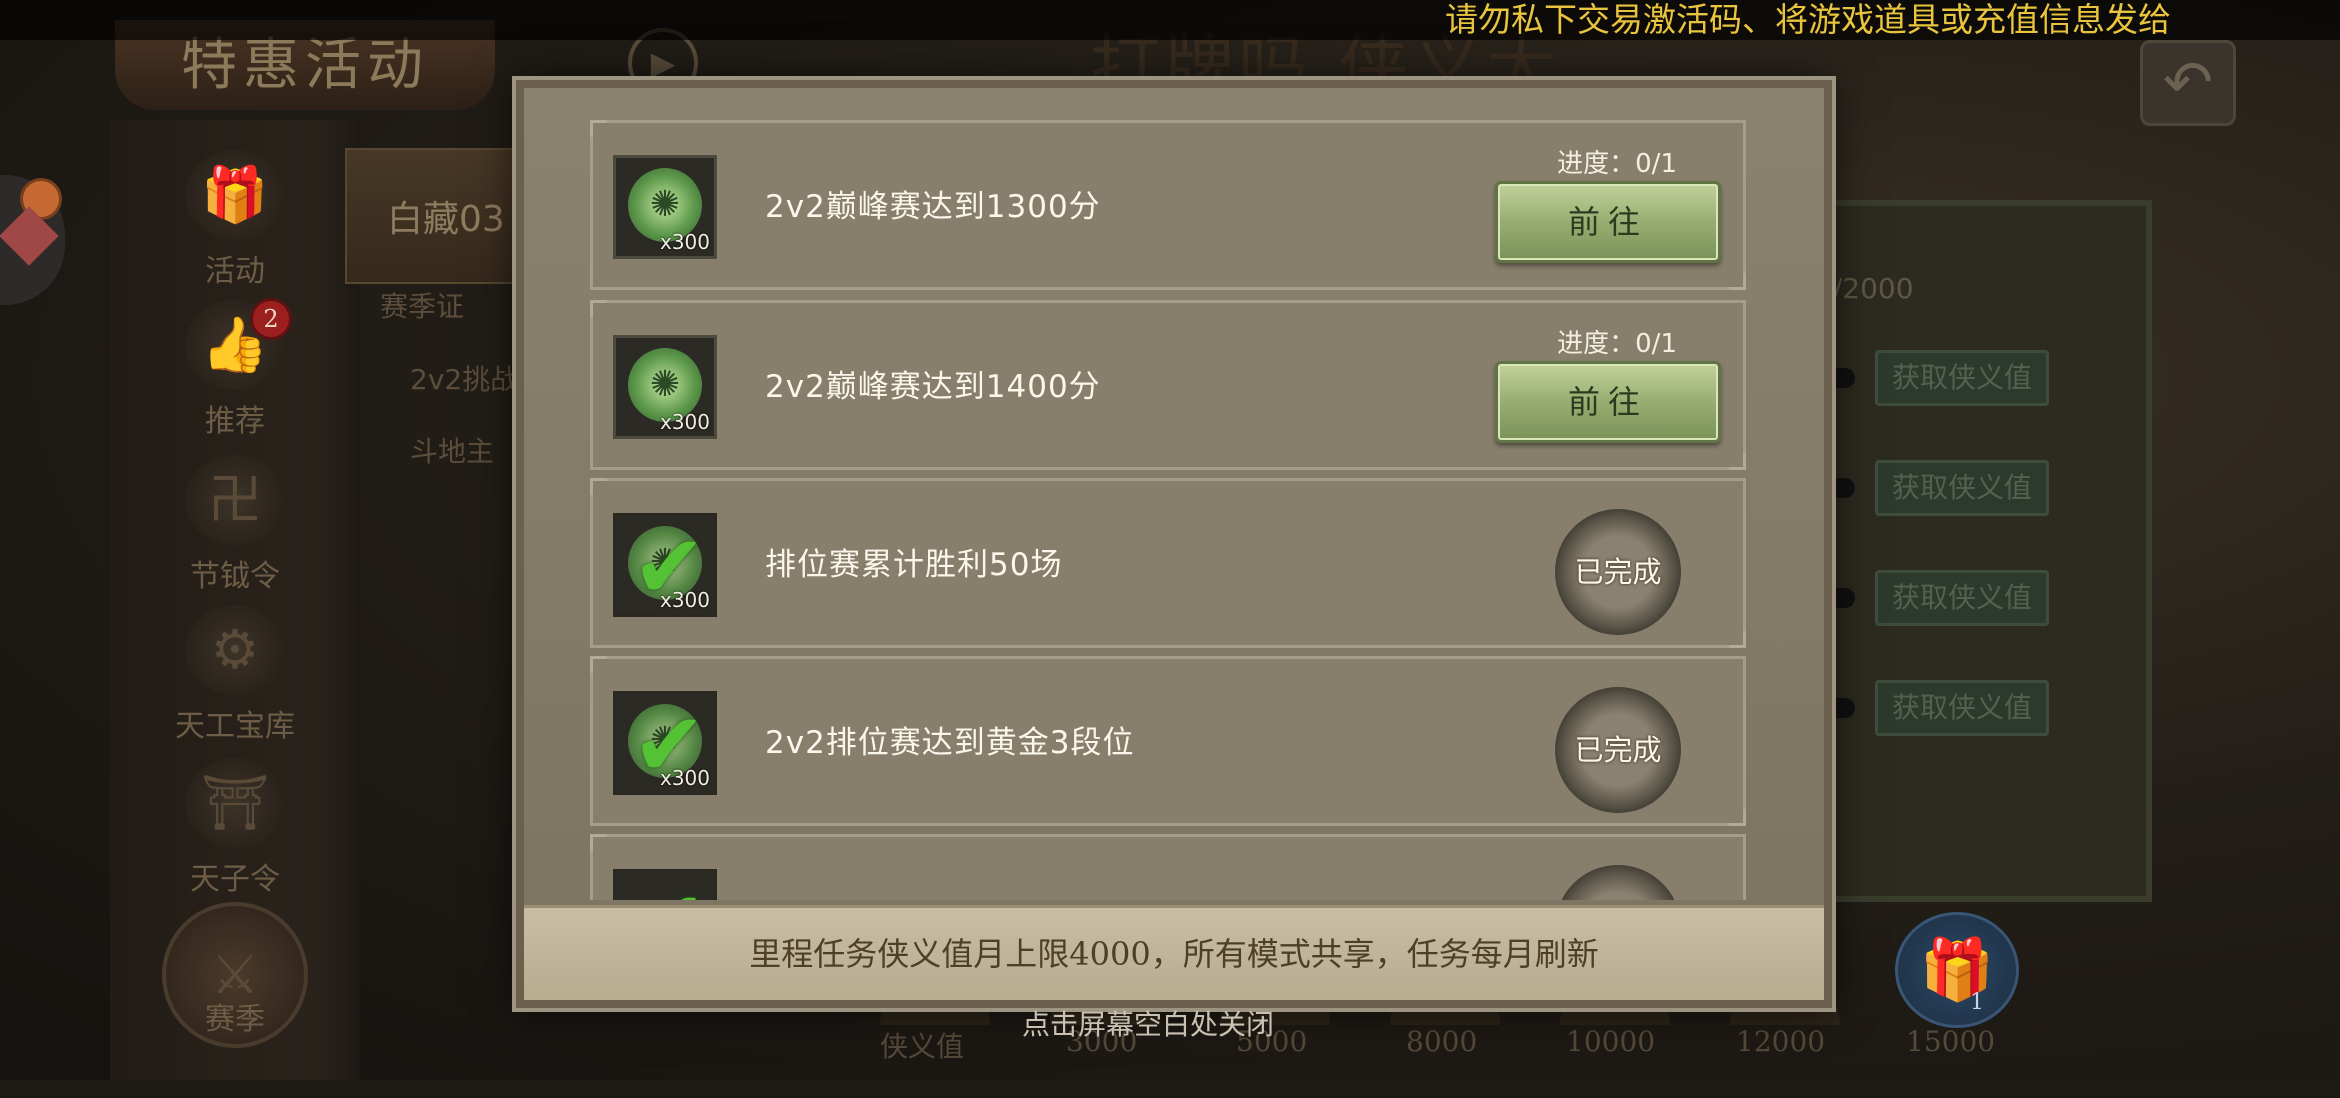  Describe the element at coordinates (1168, 867) in the screenshot. I see `task-row-partial: ✔` at that location.